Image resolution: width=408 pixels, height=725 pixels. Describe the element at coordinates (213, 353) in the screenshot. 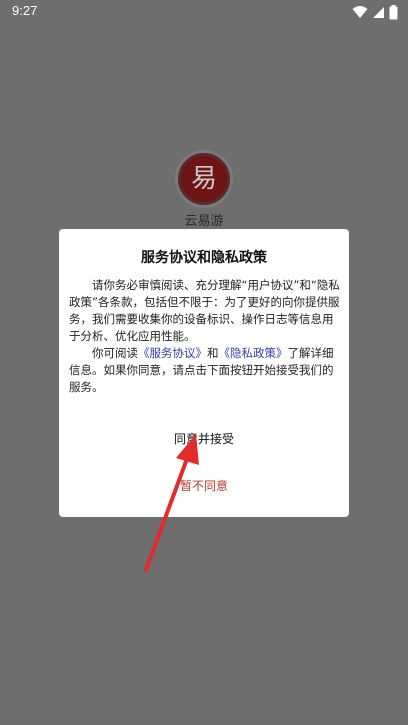

I see `para2-and: 和` at that location.